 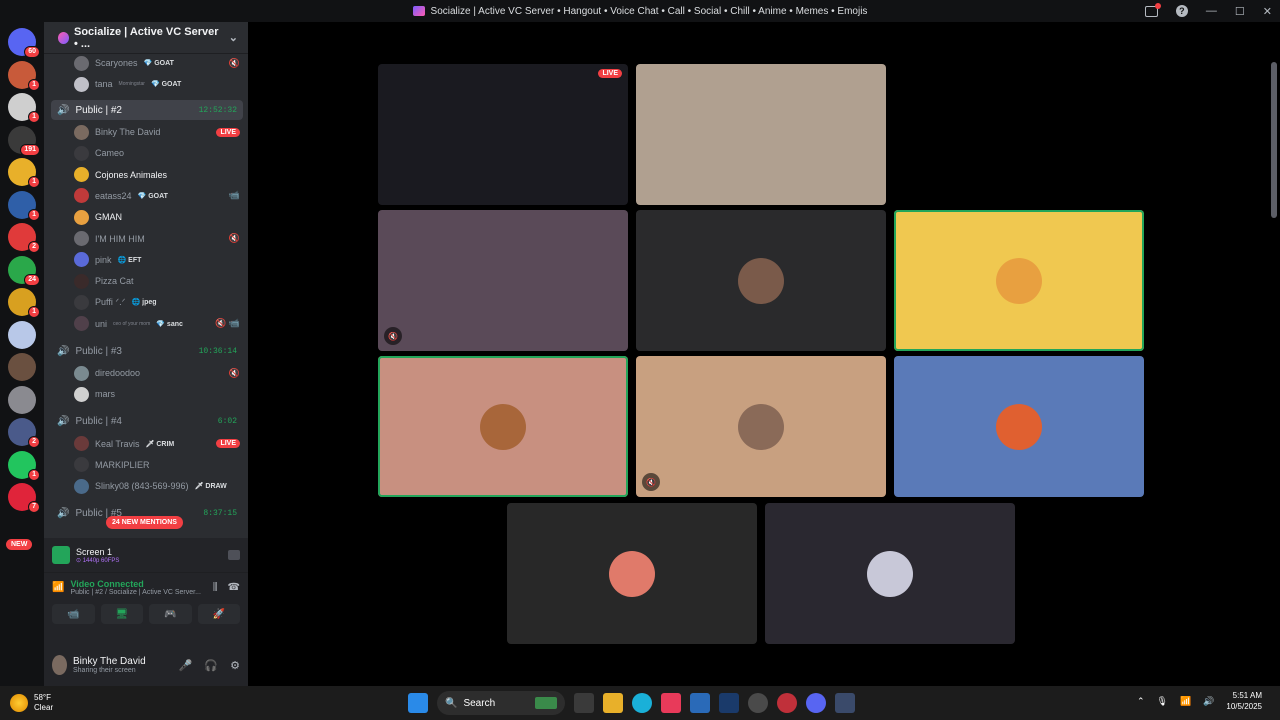 I want to click on mic-tray-icon: 🎙, so click(x=1162, y=701).